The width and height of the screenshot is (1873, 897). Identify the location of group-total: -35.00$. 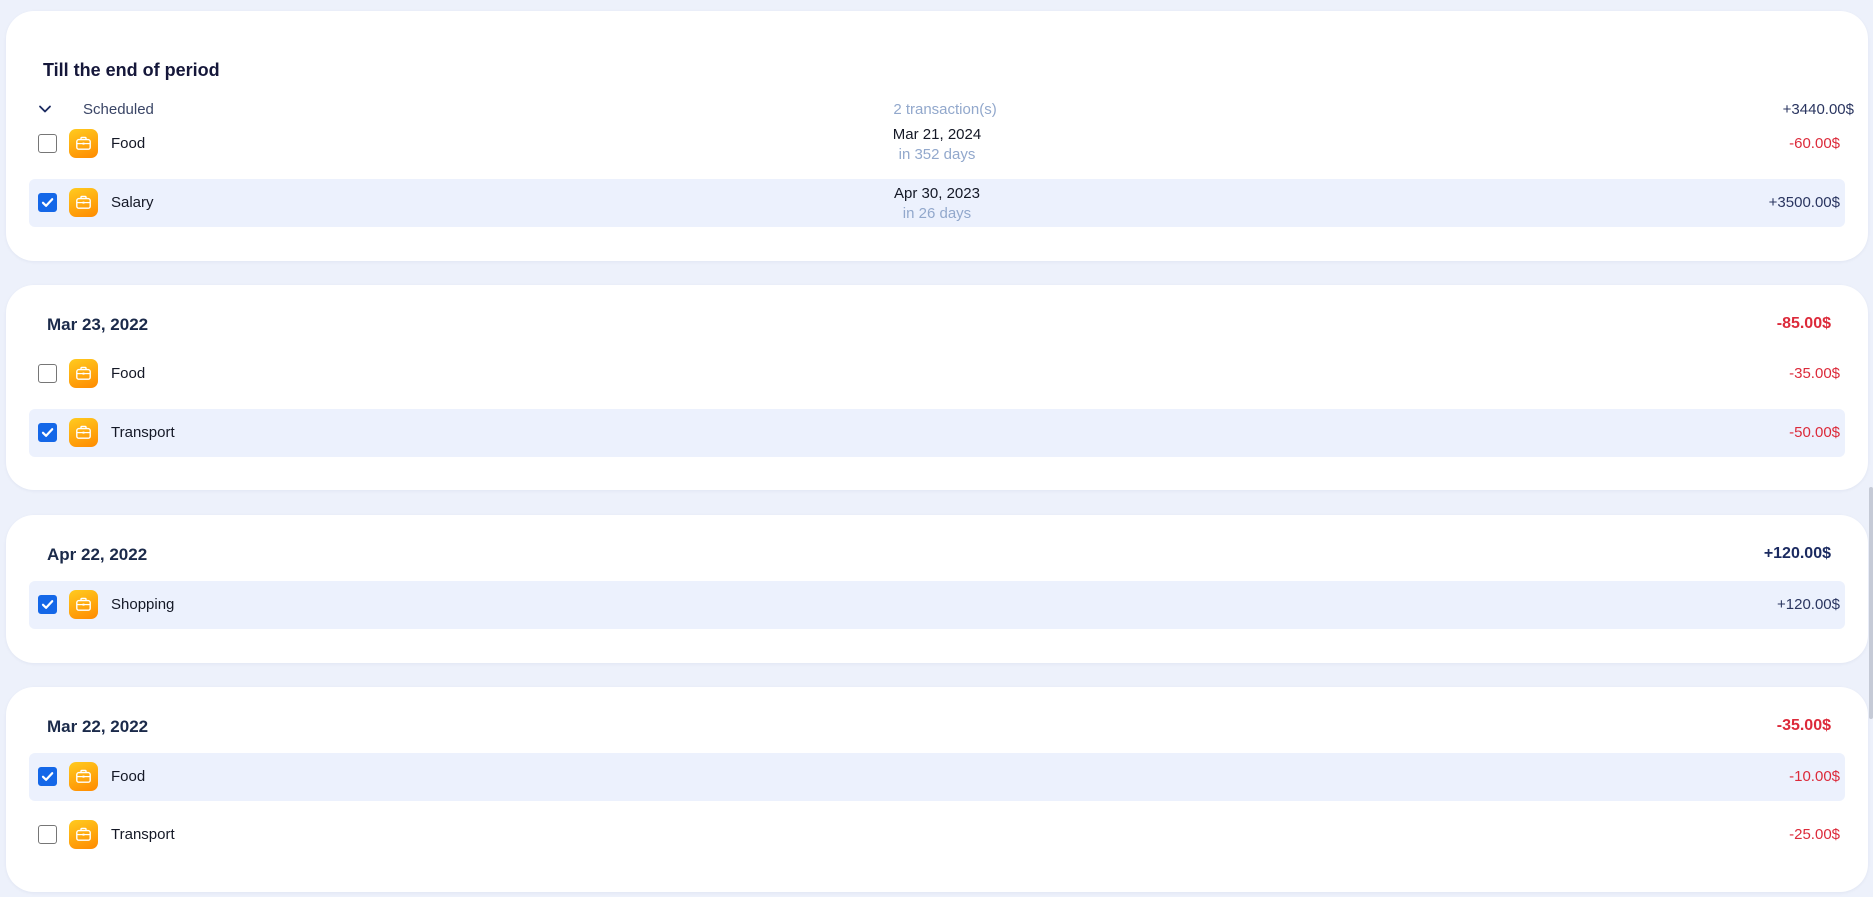
(1803, 725).